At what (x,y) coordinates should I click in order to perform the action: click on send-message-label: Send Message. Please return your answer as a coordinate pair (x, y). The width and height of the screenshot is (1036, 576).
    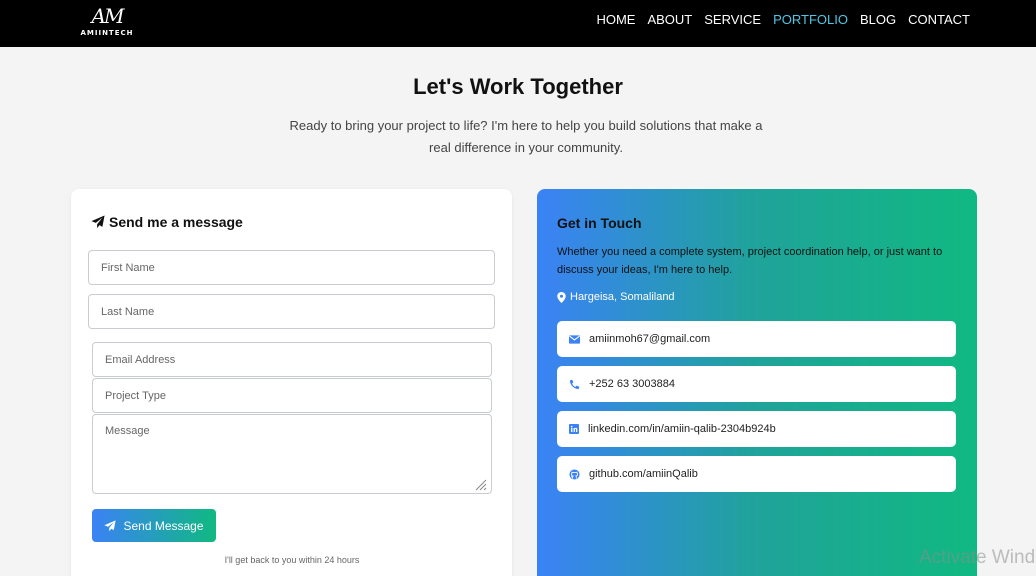
    Looking at the image, I should click on (163, 525).